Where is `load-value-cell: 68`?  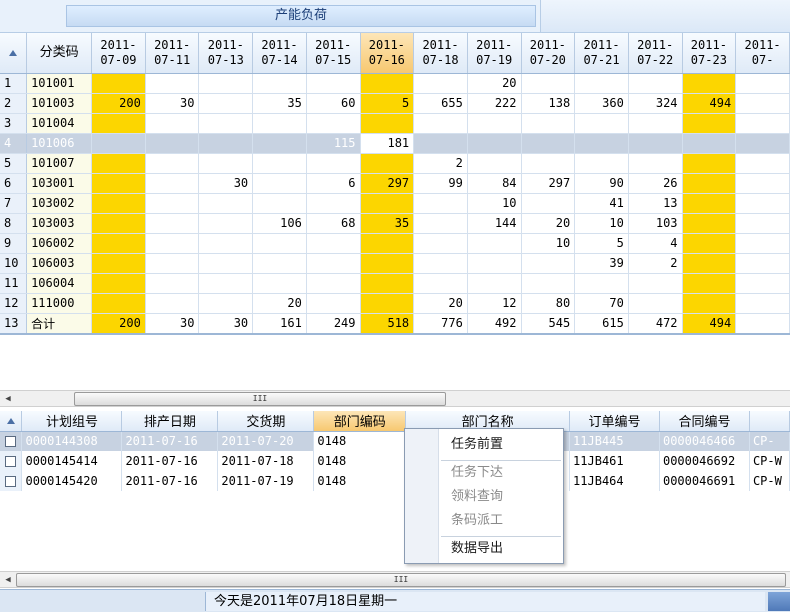
load-value-cell: 68 is located at coordinates (333, 223).